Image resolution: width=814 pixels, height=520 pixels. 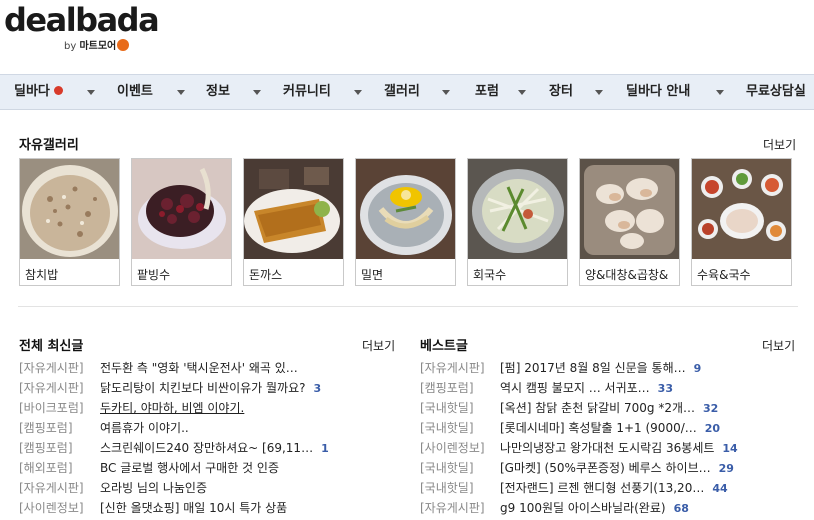 What do you see at coordinates (487, 92) in the screenshot?
I see `nav-item-forum: 포럼` at bounding box center [487, 92].